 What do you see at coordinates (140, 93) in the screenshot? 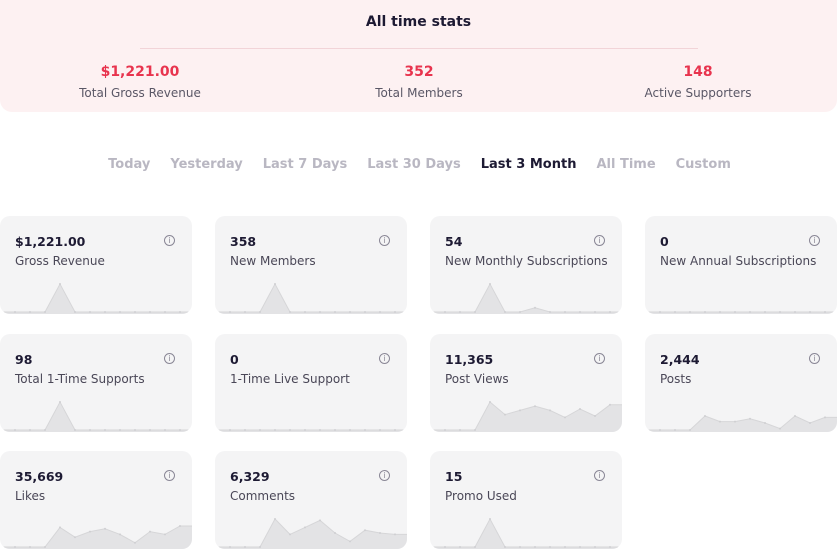
I see `stat-label: Total Gross Revenue` at bounding box center [140, 93].